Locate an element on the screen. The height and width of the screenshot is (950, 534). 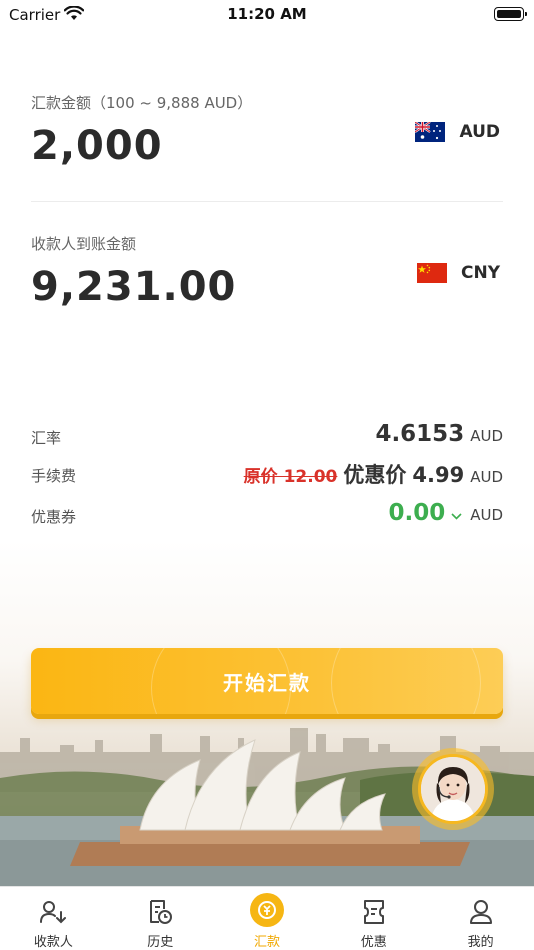
start-remittance-button: 开始汇款 is located at coordinates (267, 681).